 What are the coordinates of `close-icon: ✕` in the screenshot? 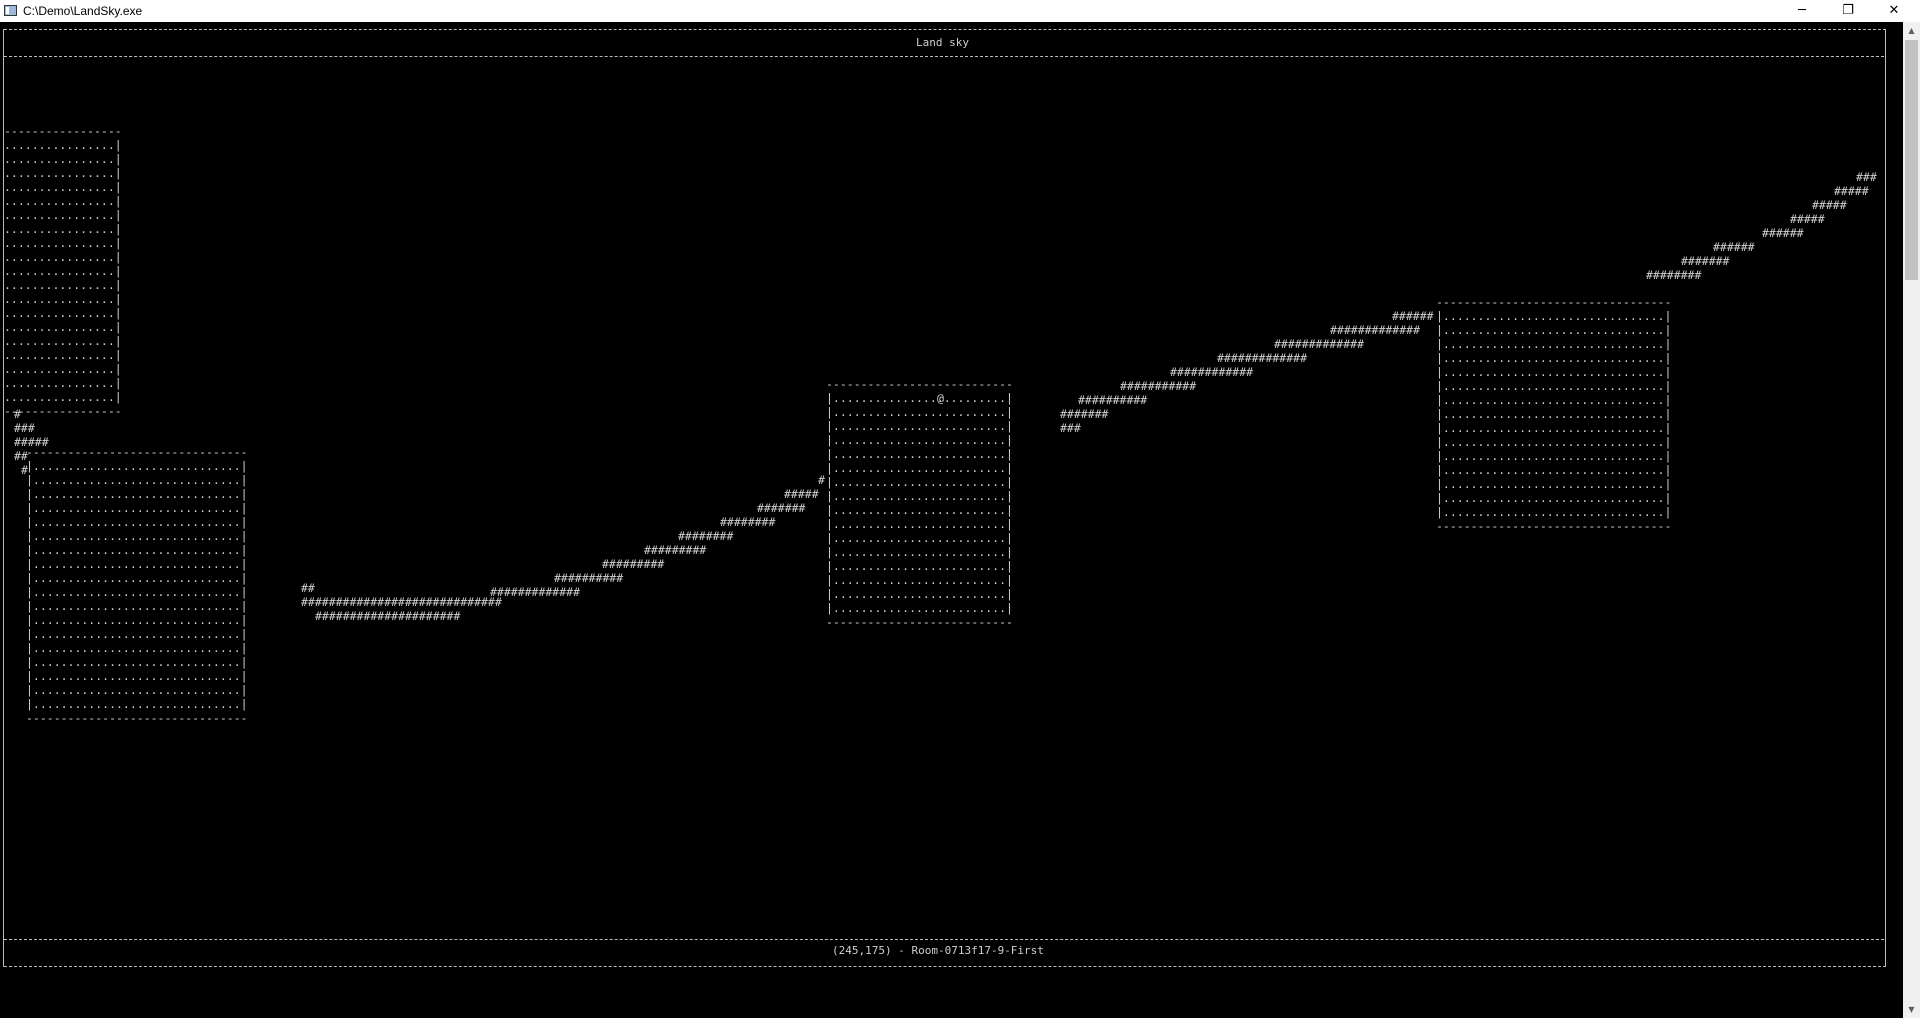 It's located at (1894, 10).